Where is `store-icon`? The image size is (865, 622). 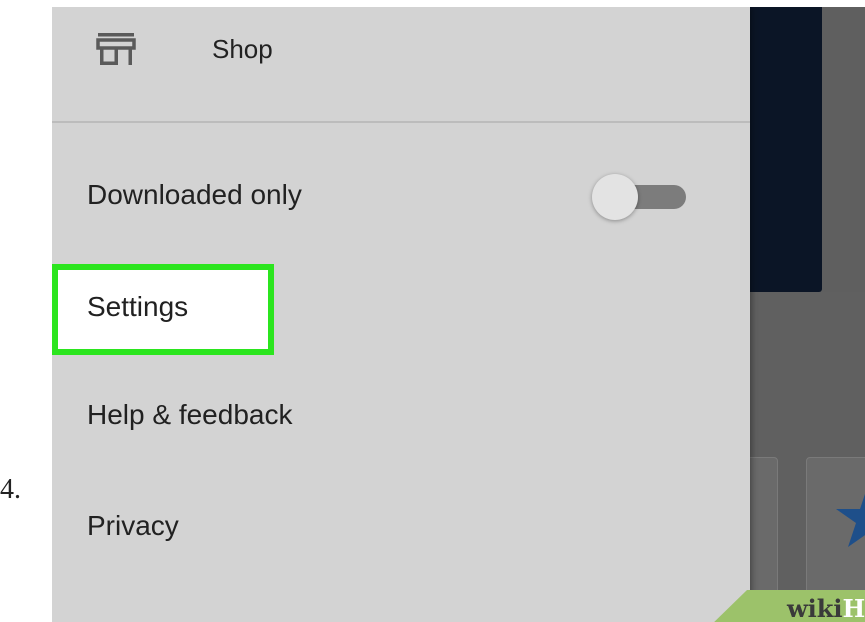 store-icon is located at coordinates (116, 49).